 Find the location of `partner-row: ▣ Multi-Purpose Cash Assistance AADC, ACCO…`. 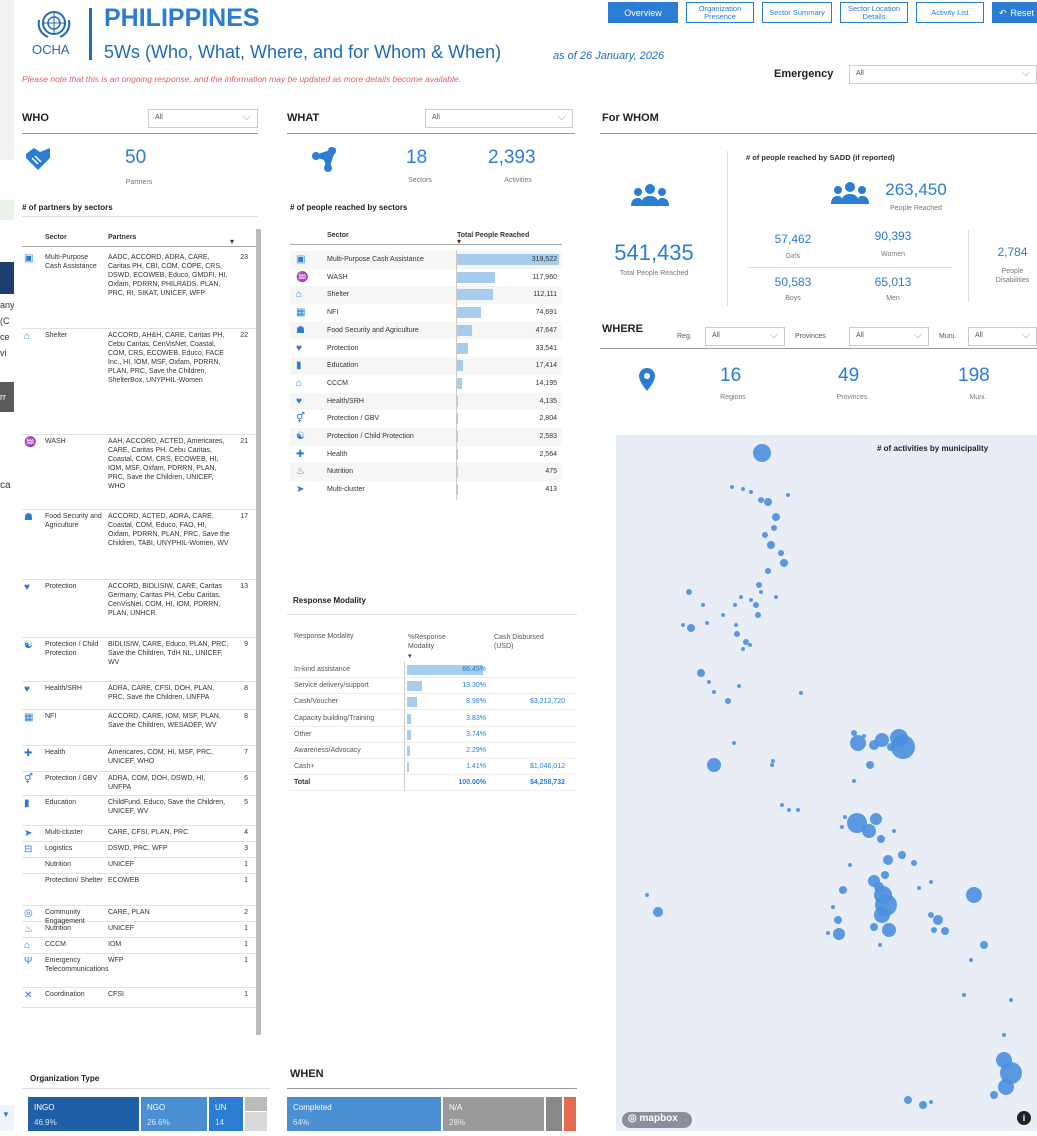

partner-row: ▣ Multi-Purpose Cash Assistance AADC, ACCO… is located at coordinates (140, 290).